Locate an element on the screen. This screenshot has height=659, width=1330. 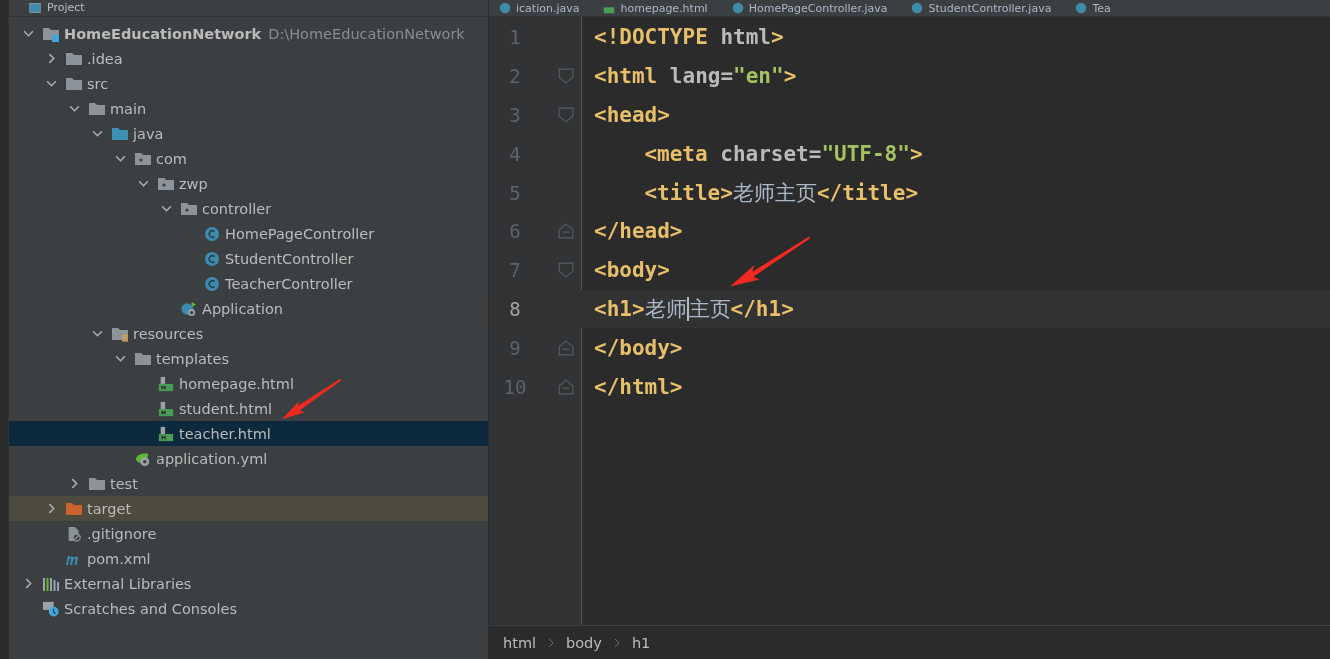
tree-item: .gitignore is located at coordinates (248, 533).